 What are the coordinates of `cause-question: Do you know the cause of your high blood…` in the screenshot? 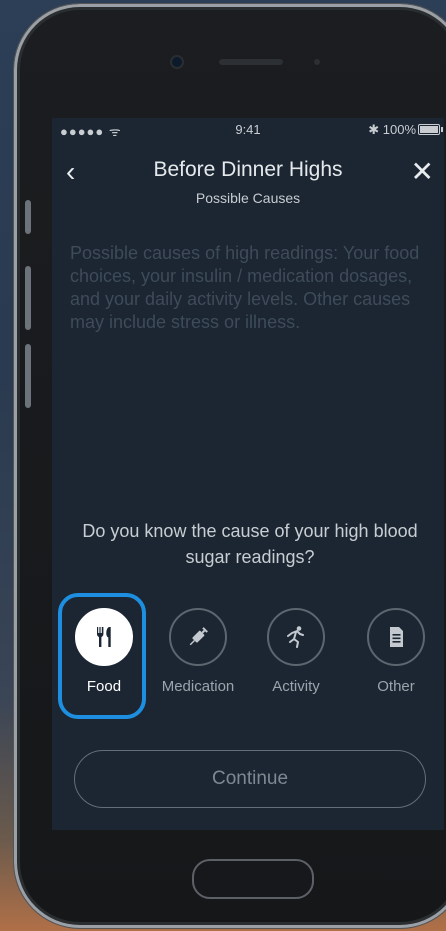 It's located at (250, 544).